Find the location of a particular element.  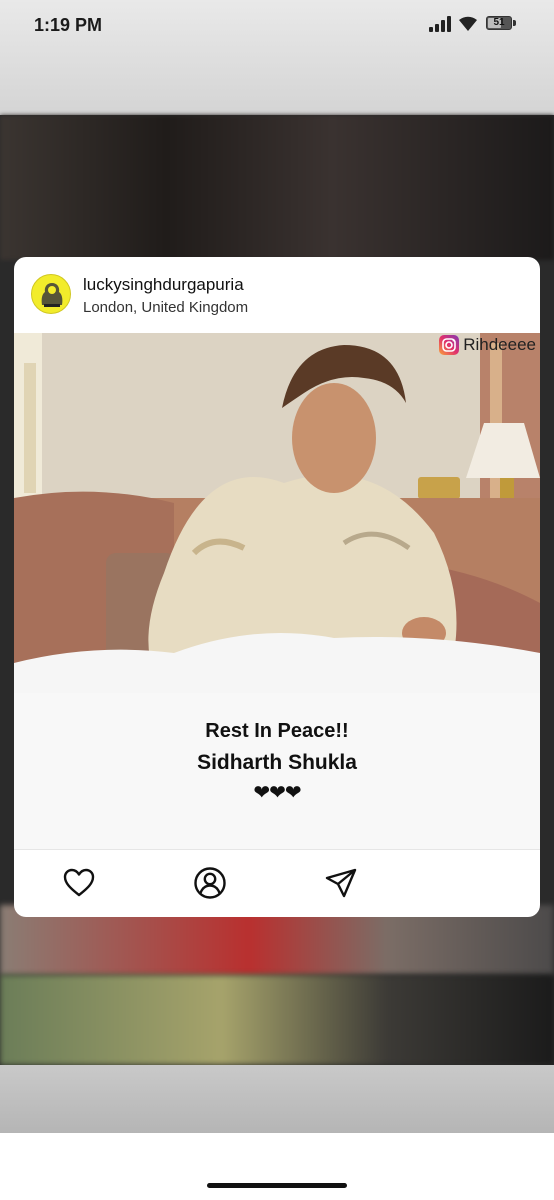

post-location: London, United Kingdom is located at coordinates (165, 307).